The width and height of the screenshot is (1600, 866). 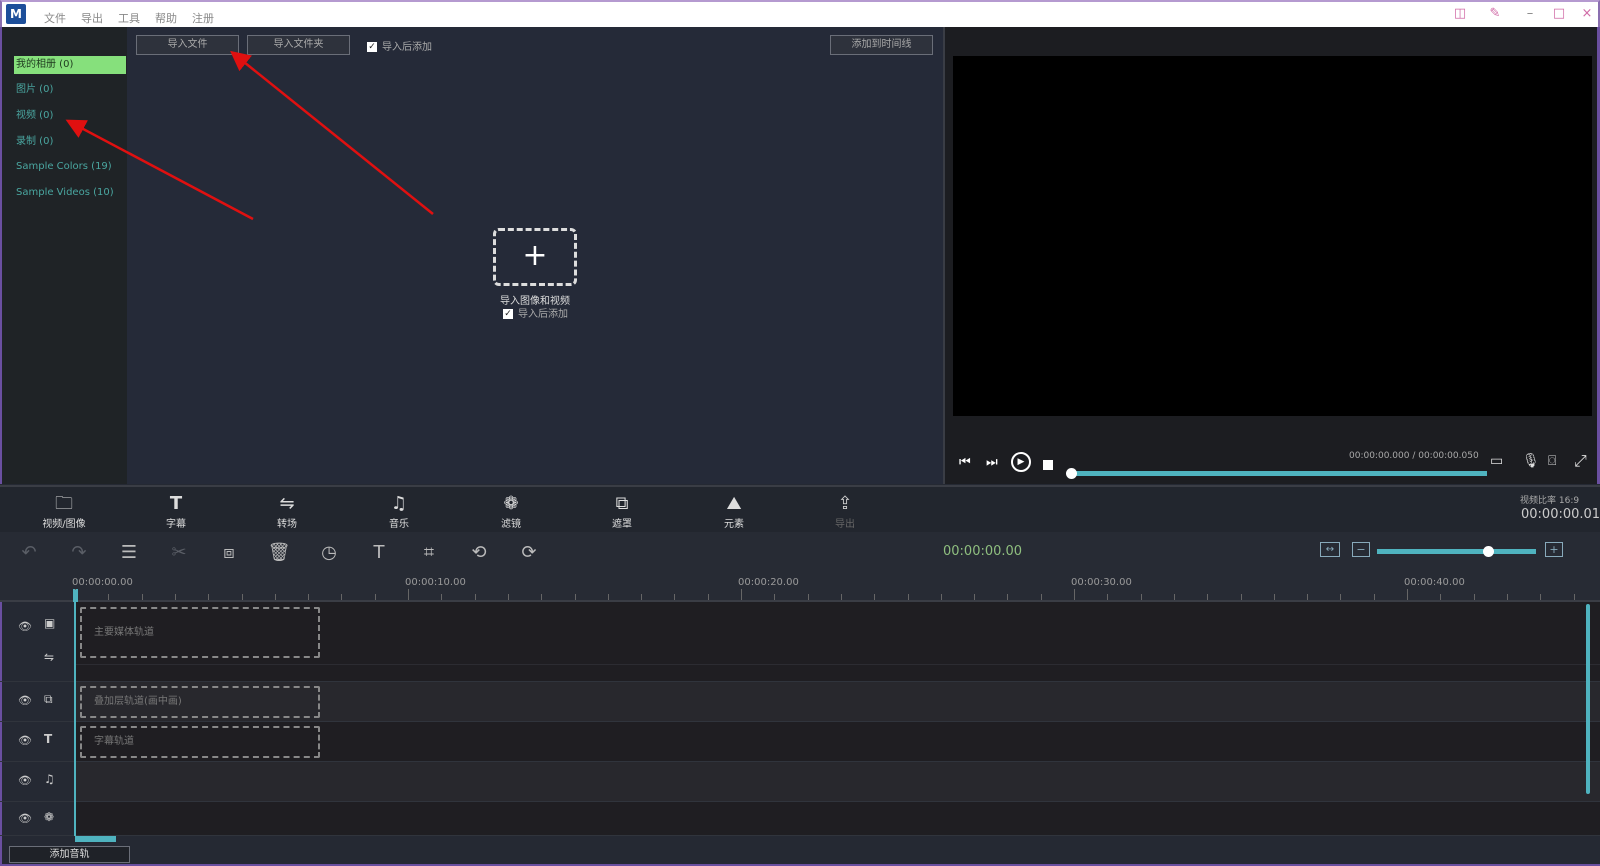 What do you see at coordinates (159, 170) in the screenshot?
I see `arrow-to-videos` at bounding box center [159, 170].